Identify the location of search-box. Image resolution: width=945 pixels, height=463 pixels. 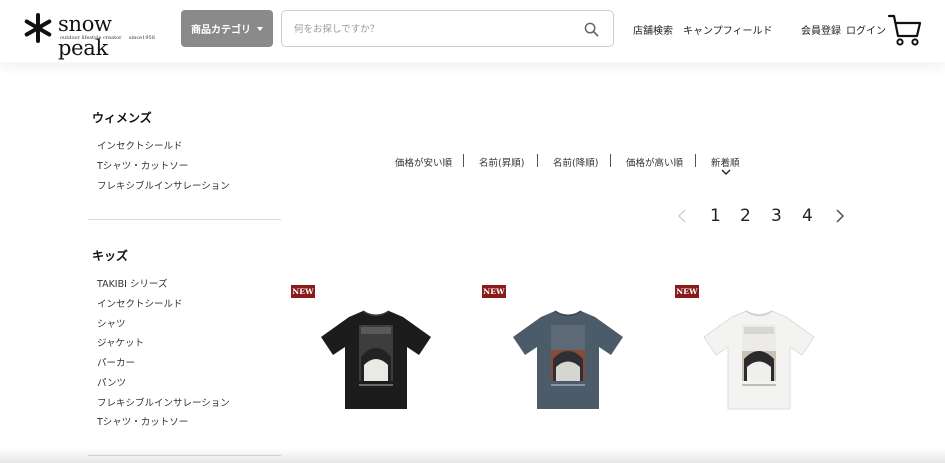
(447, 28).